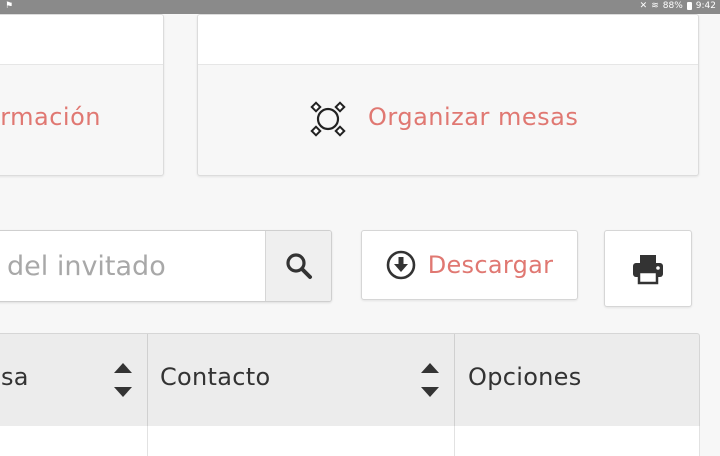 The height and width of the screenshot is (456, 720). What do you see at coordinates (50, 117) in the screenshot?
I see `info-card-label: rmación` at bounding box center [50, 117].